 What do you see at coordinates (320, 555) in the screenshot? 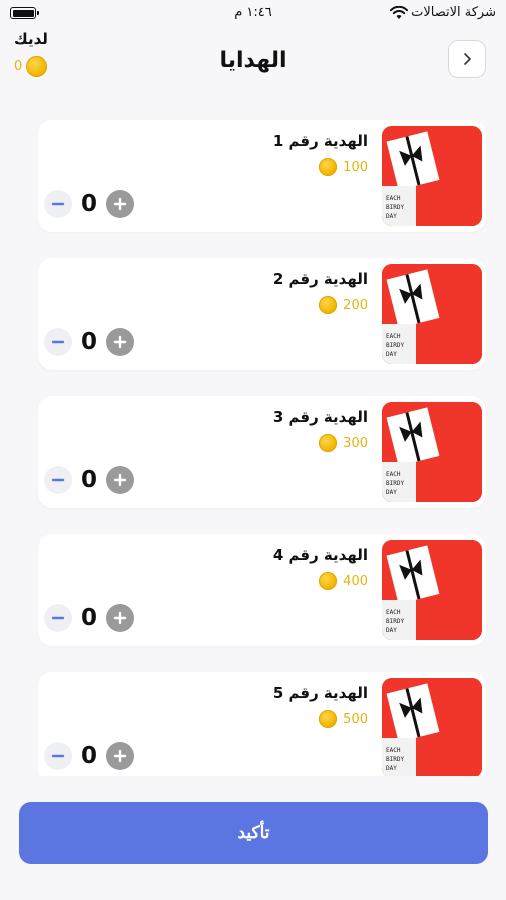
I see `gift-name: الهدية رقم 4` at bounding box center [320, 555].